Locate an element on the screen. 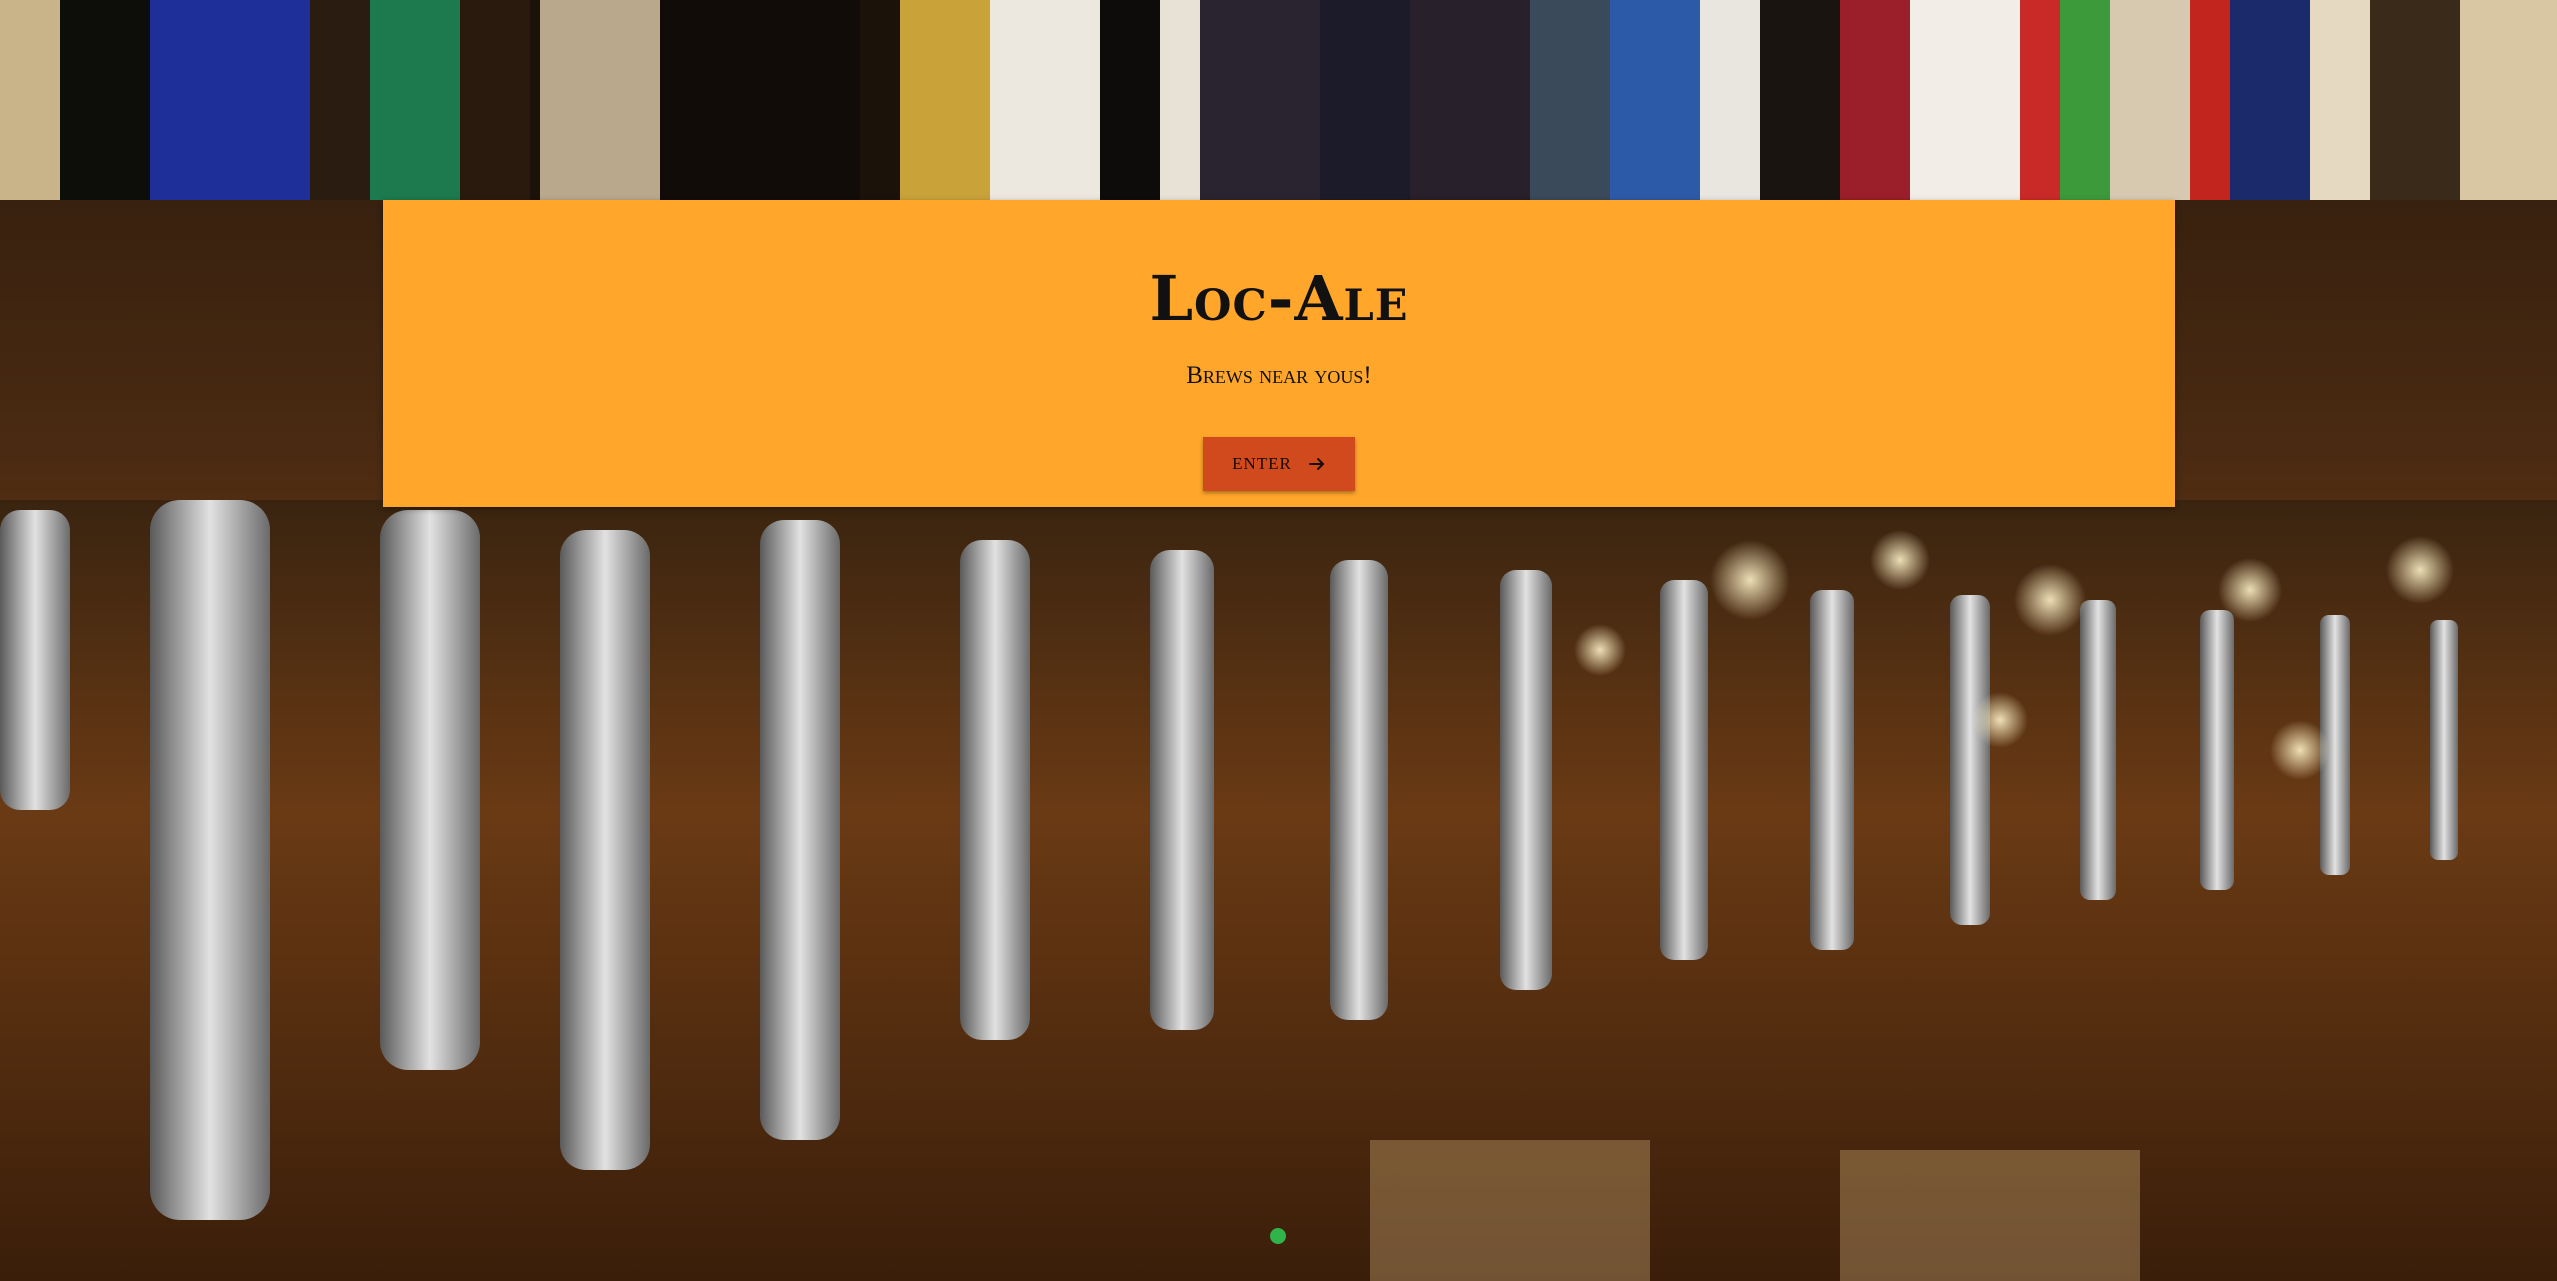  site-title: Loc-Ale is located at coordinates (1279, 298).